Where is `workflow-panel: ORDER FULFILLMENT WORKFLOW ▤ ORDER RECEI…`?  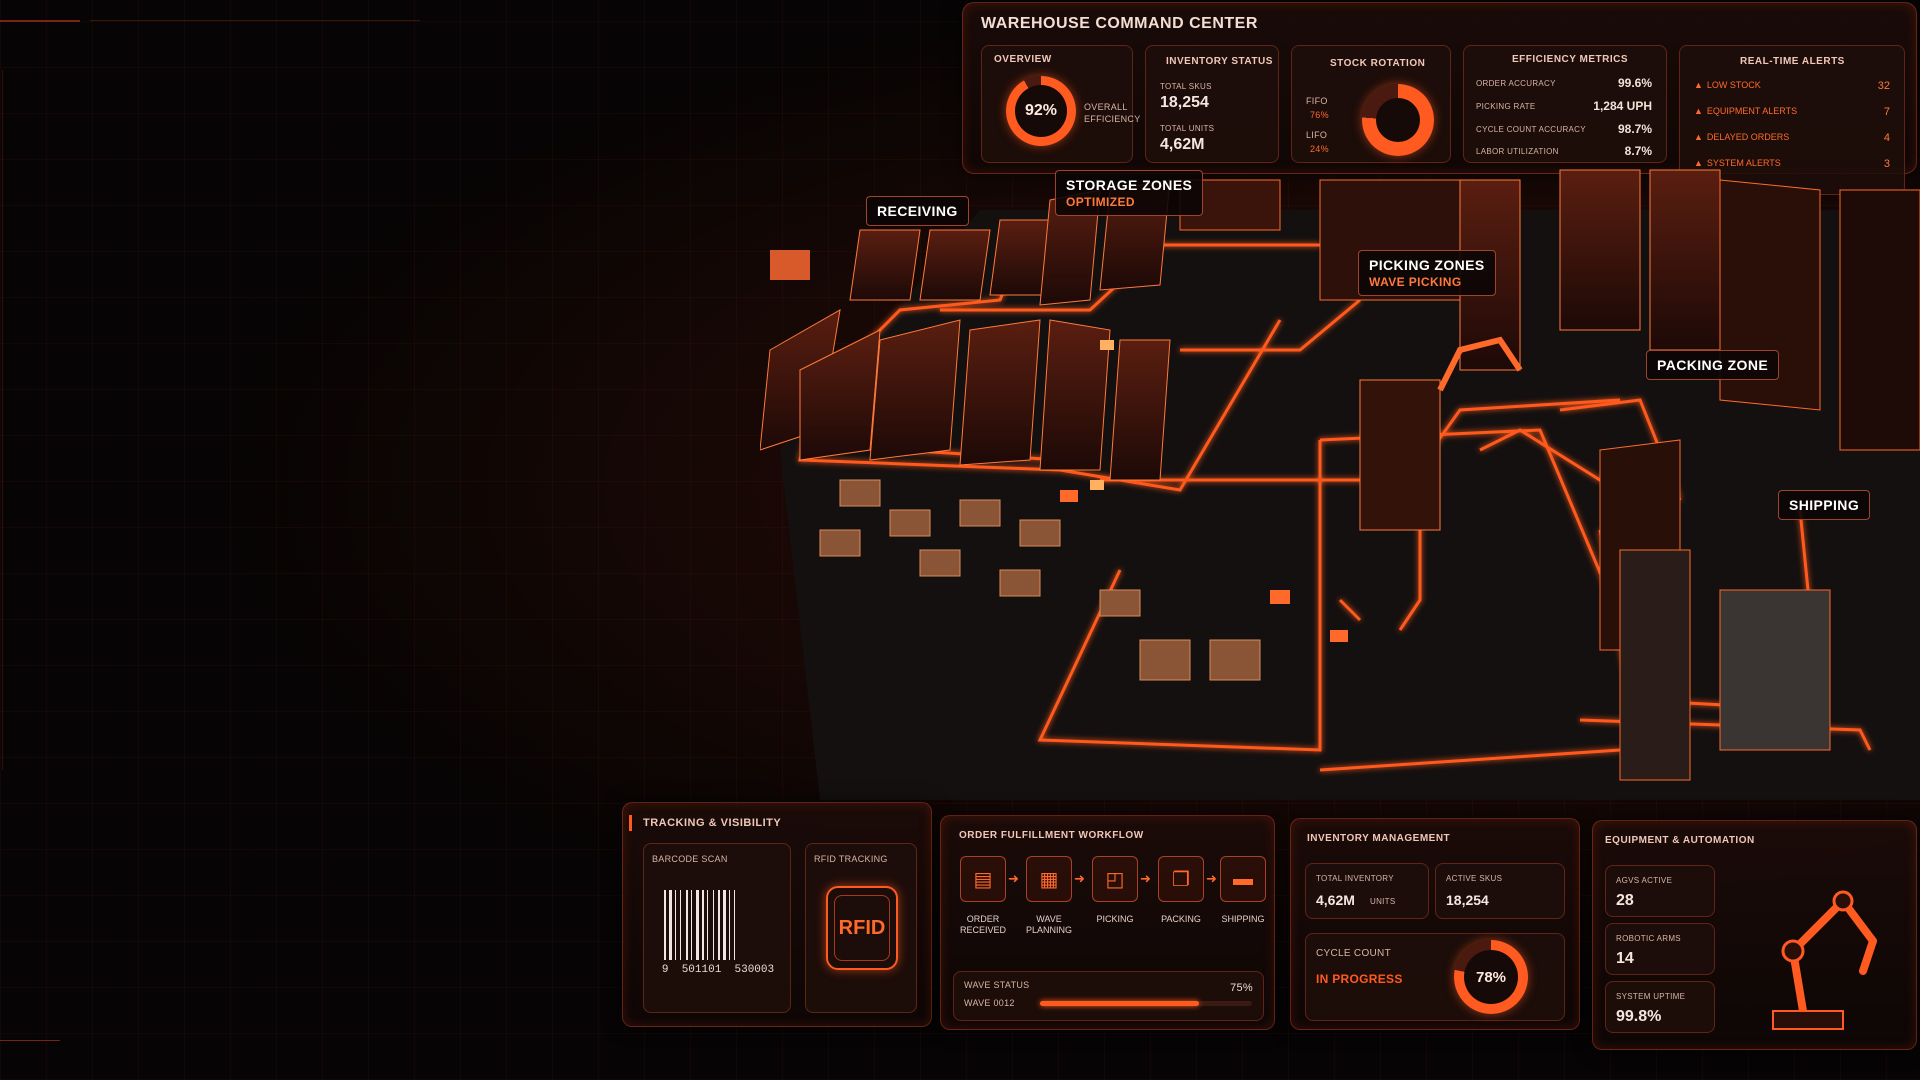 workflow-panel: ORDER FULFILLMENT WORKFLOW ▤ ORDER RECEI… is located at coordinates (1107, 922).